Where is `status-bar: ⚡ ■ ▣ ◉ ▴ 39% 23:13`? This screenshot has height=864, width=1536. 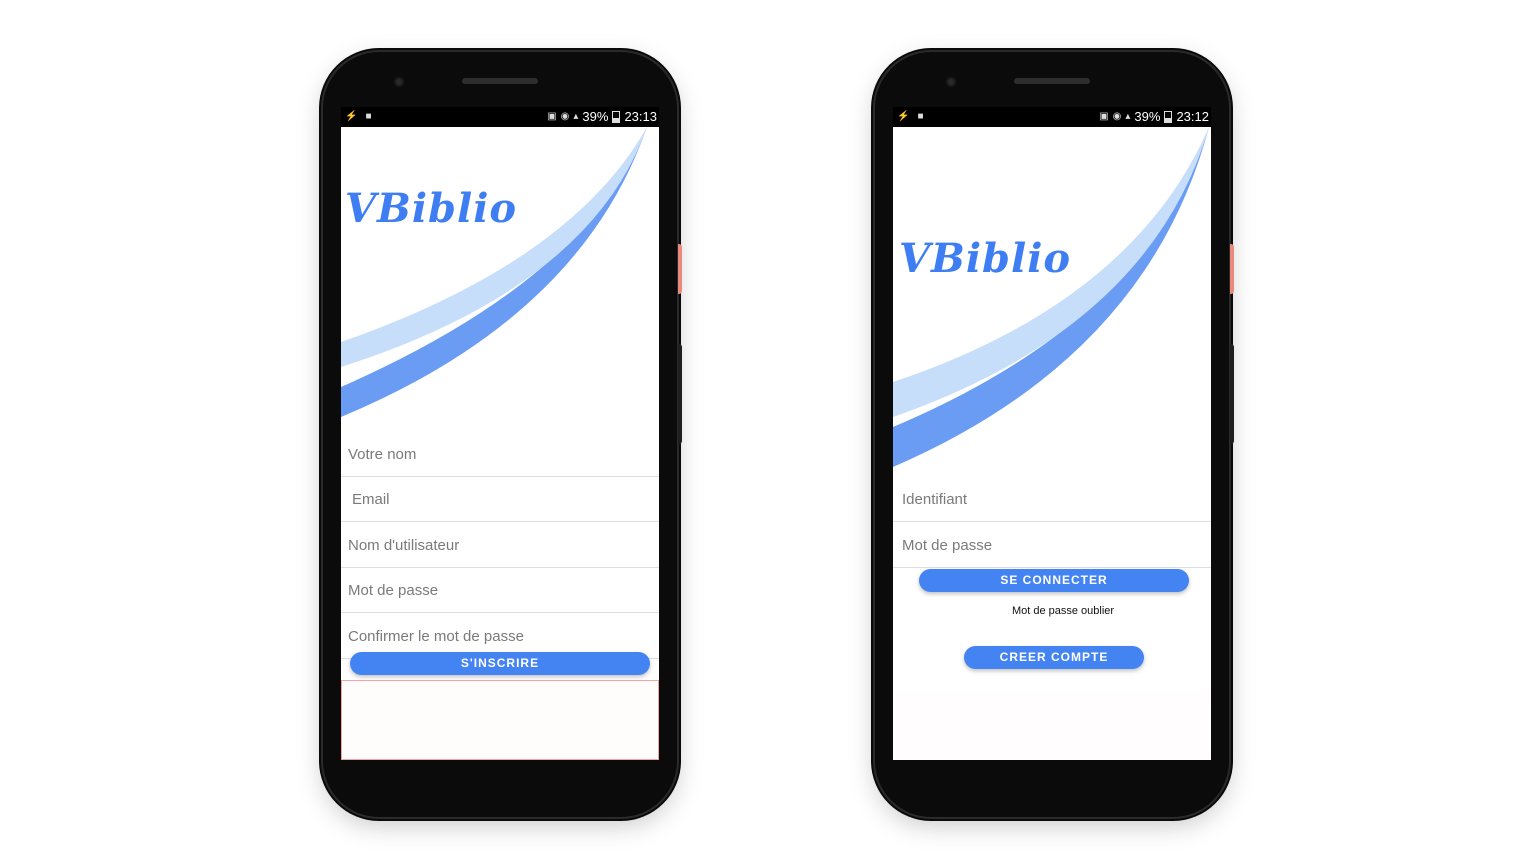
status-bar: ⚡ ■ ▣ ◉ ▴ 39% 23:13 is located at coordinates (500, 117).